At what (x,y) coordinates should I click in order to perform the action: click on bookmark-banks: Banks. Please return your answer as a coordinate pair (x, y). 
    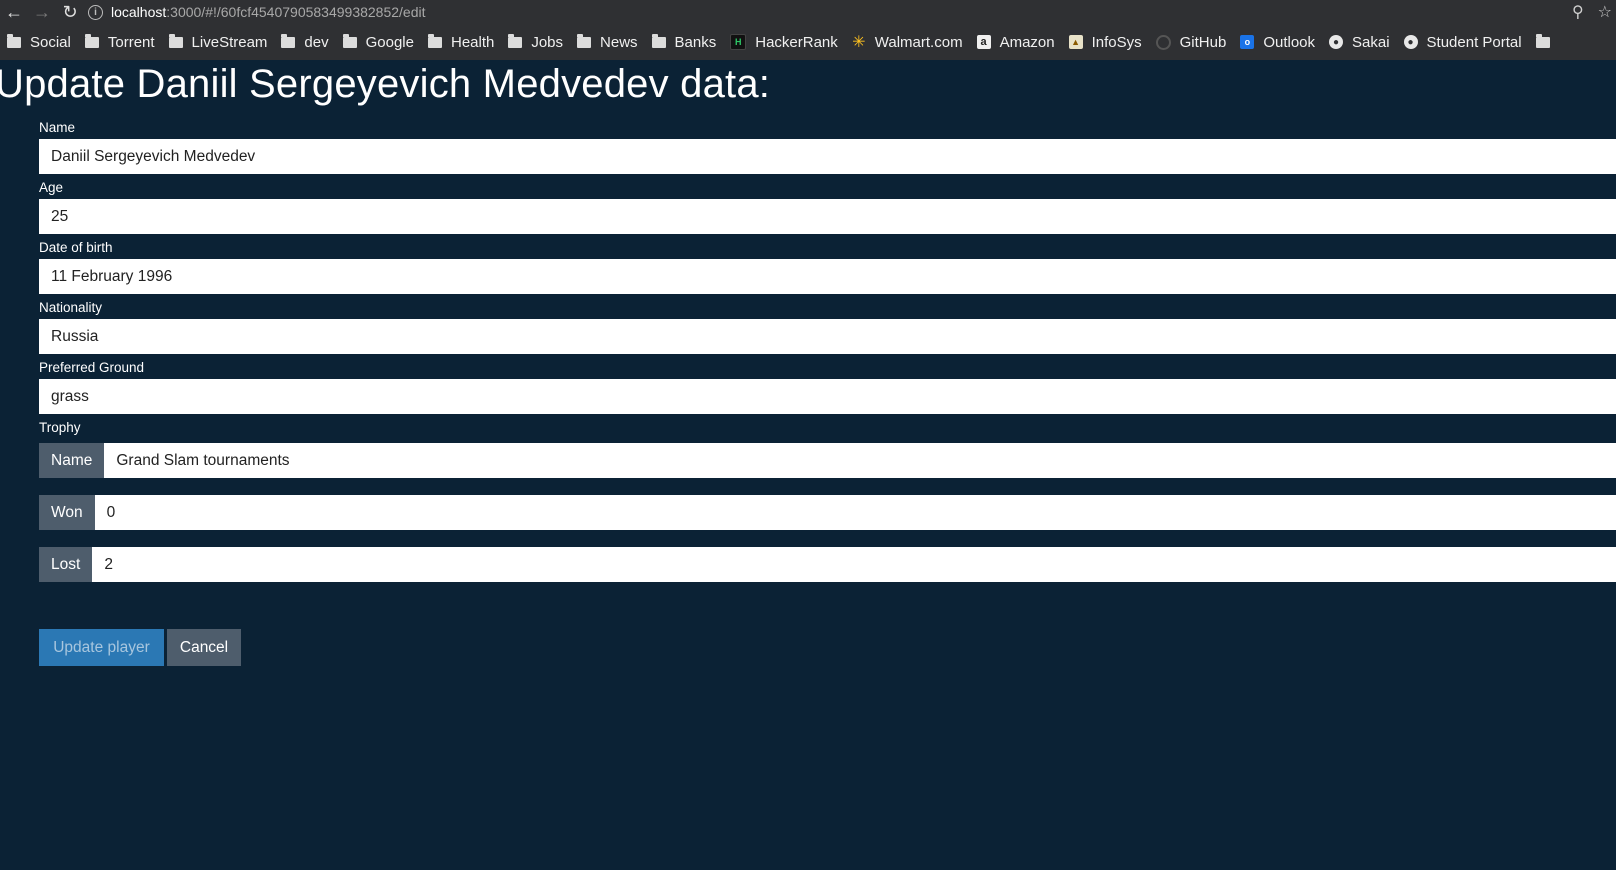
    Looking at the image, I should click on (684, 42).